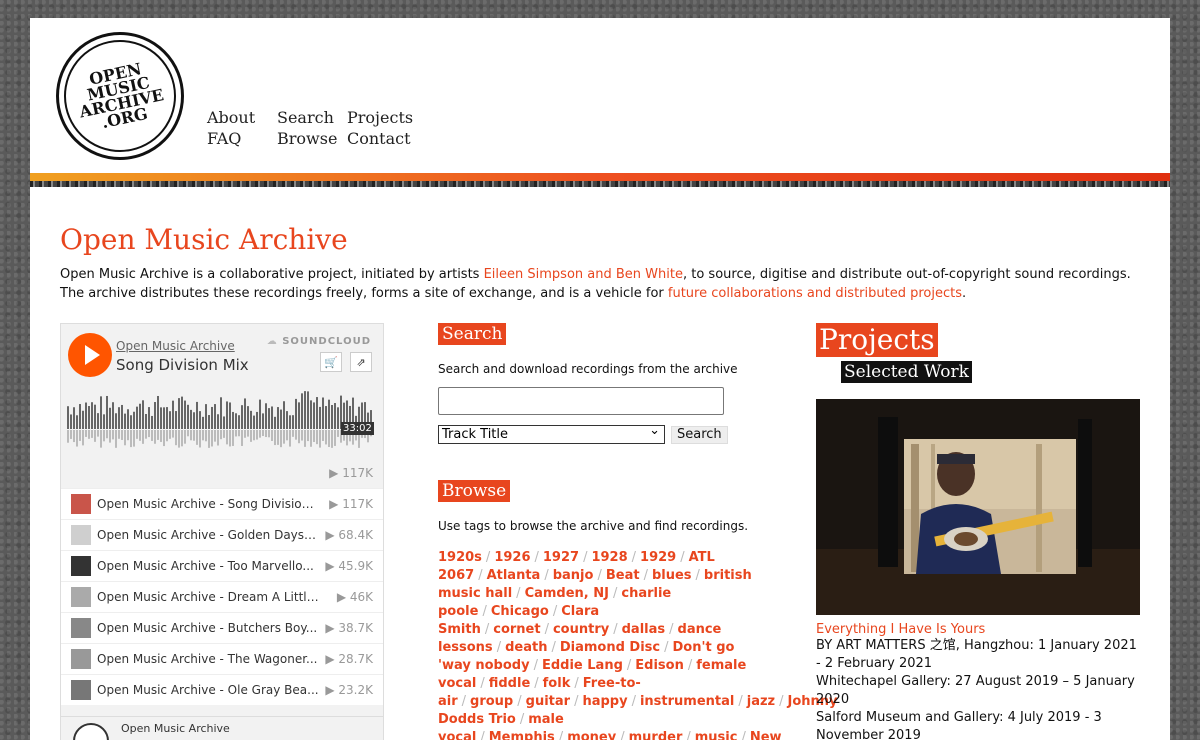 This screenshot has width=1200, height=740. What do you see at coordinates (81, 659) in the screenshot?
I see `track-thumbnail` at bounding box center [81, 659].